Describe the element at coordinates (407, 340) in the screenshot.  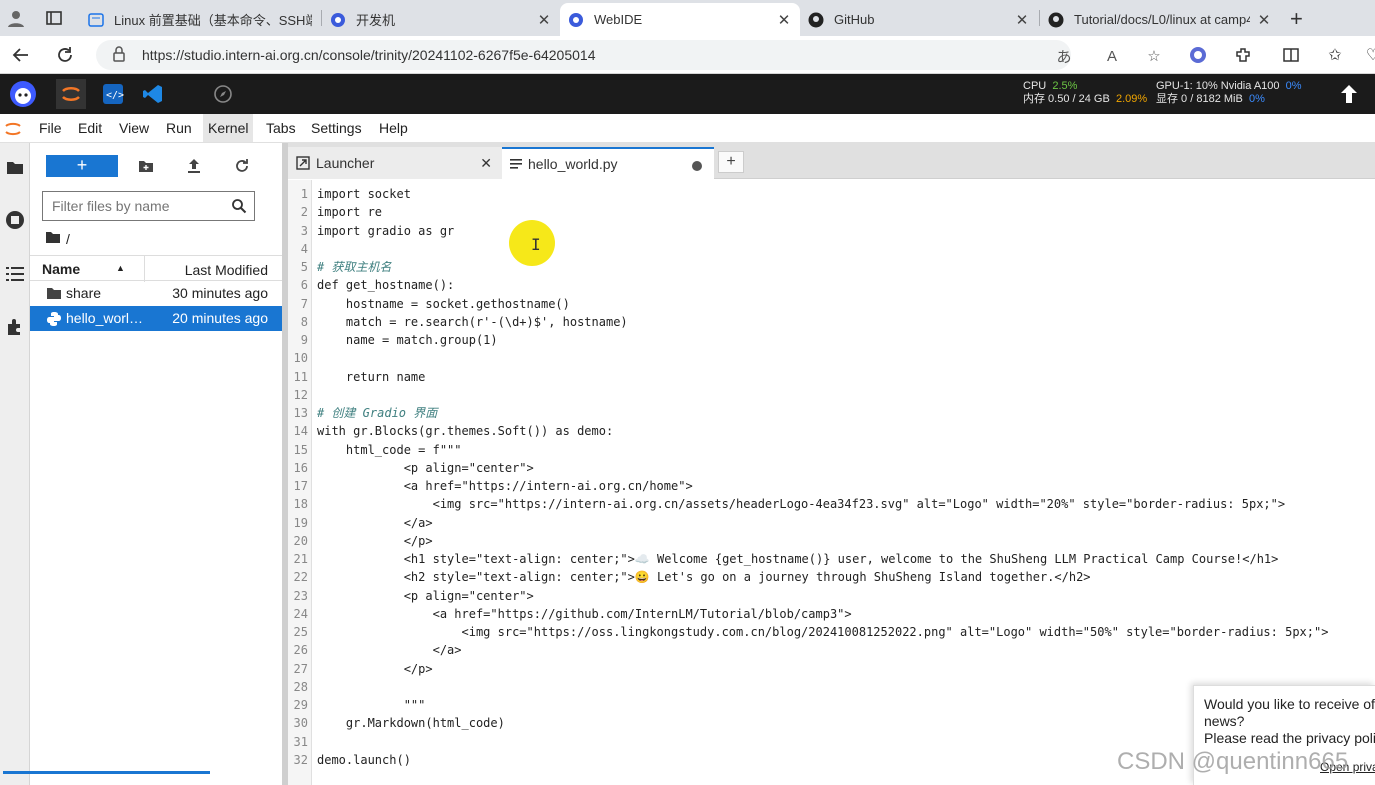
I see `code-line: name = match.group(1)` at that location.